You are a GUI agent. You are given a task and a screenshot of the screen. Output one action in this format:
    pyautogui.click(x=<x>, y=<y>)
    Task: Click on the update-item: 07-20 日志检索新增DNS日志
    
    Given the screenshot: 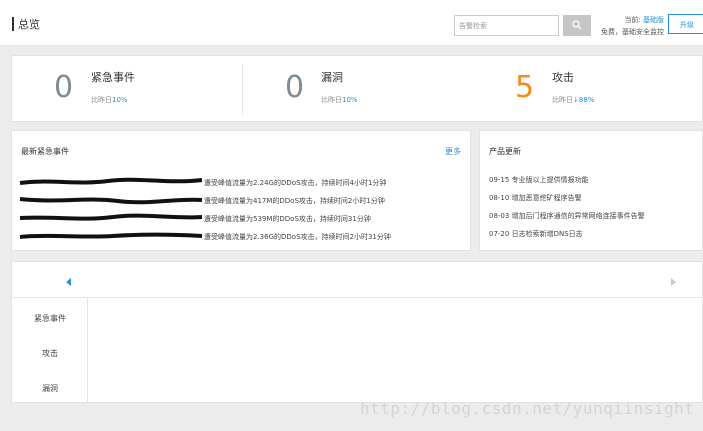 What is the action you would take?
    pyautogui.click(x=536, y=234)
    